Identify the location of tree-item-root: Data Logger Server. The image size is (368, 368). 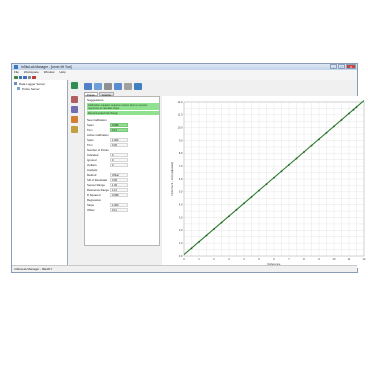
(32, 84).